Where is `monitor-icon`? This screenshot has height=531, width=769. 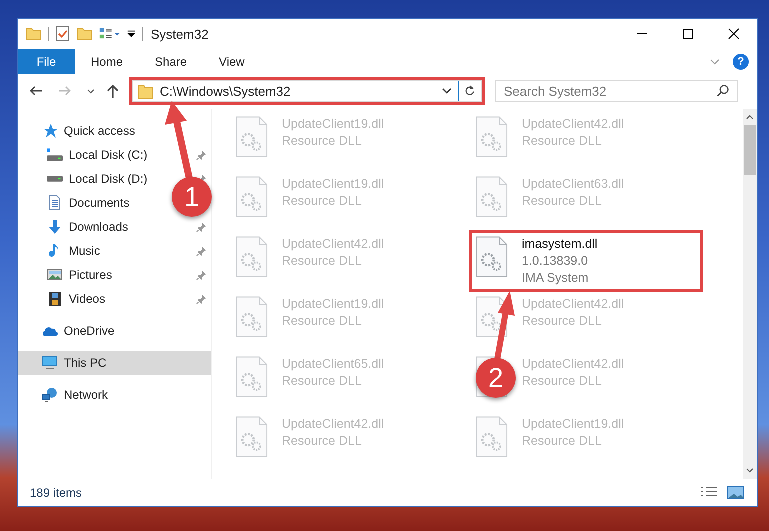 monitor-icon is located at coordinates (50, 363).